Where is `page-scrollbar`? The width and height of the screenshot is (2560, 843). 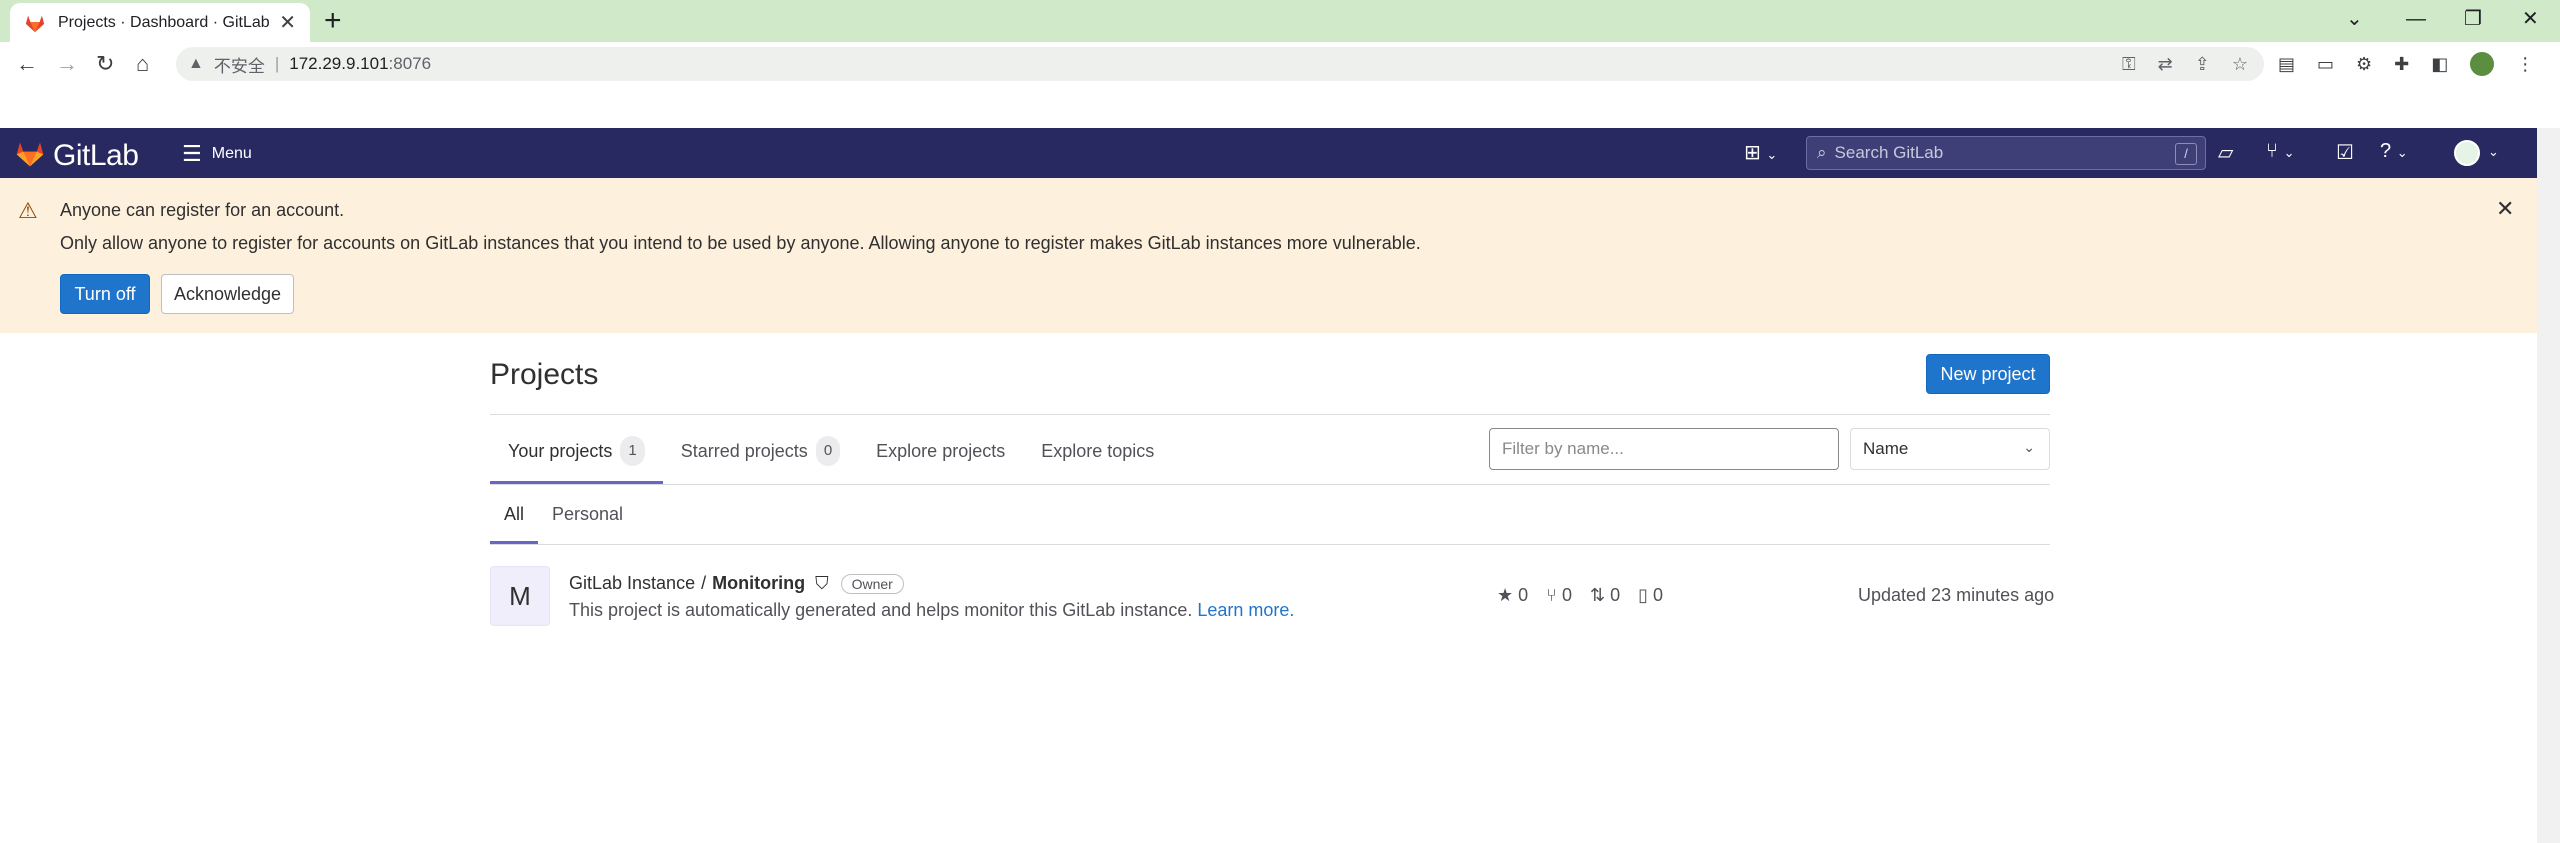
page-scrollbar is located at coordinates (2548, 485).